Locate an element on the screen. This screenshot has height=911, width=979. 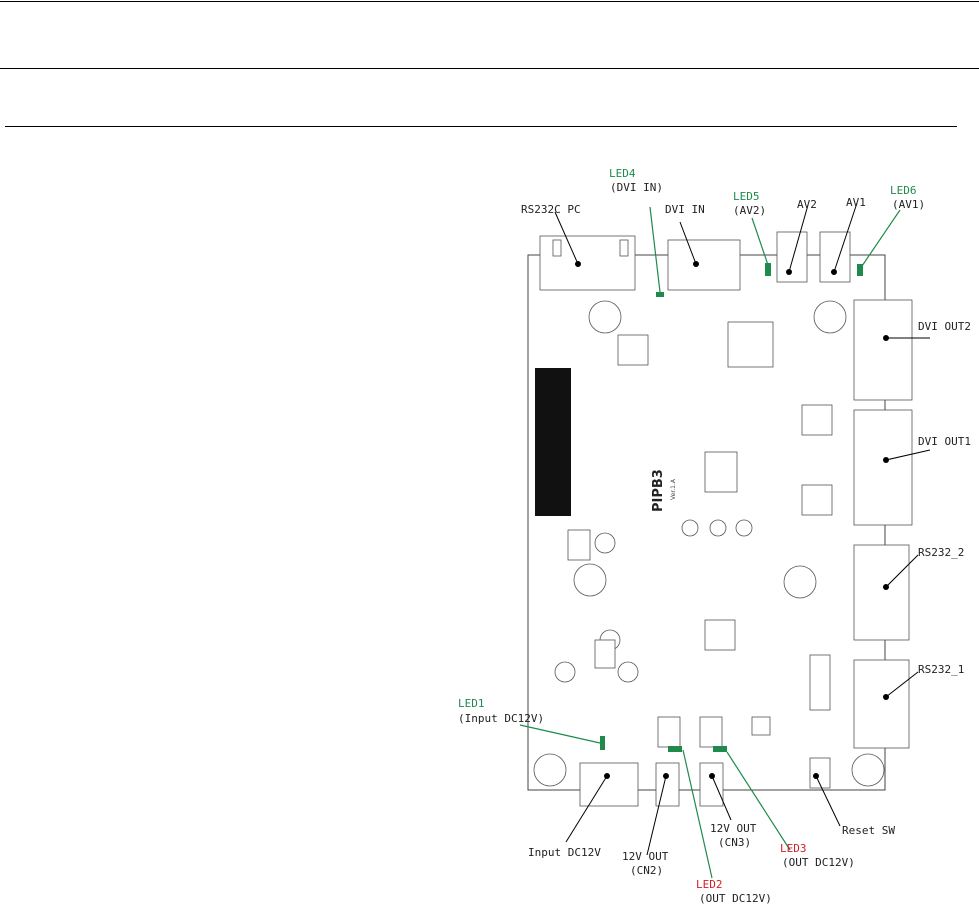
label-led5: LED5 is located at coordinates (746, 196).